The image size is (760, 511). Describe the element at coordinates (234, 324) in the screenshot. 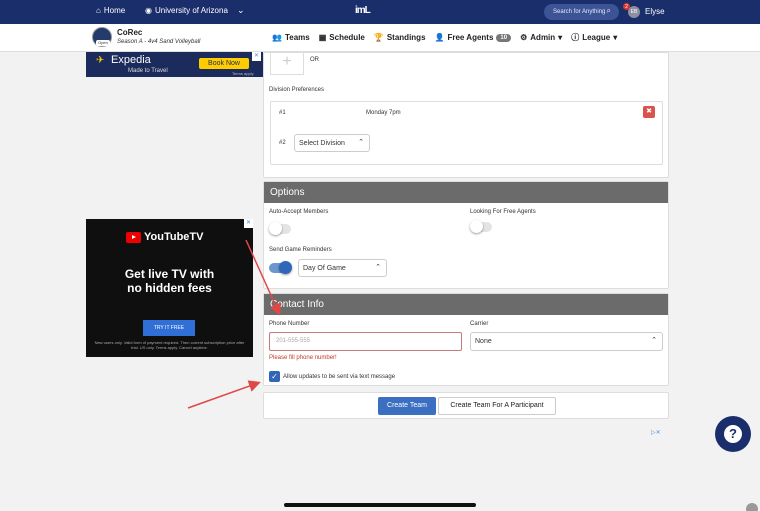

I see `annotation-arrows` at that location.